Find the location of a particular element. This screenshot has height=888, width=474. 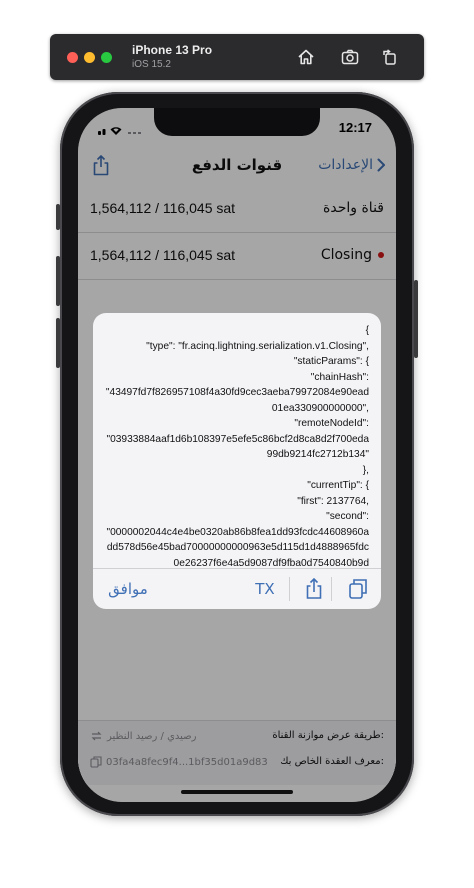

home-indicator is located at coordinates (237, 792).